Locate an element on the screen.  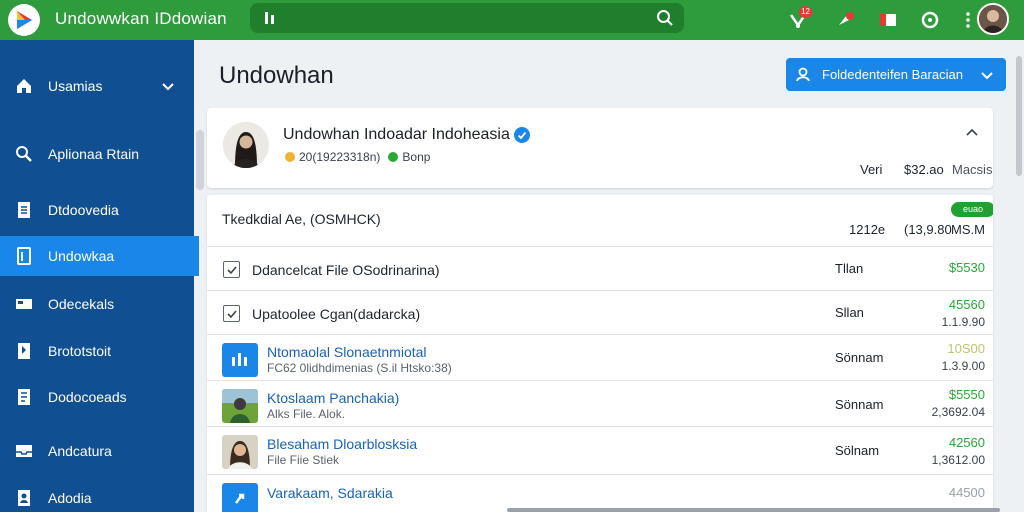
profile-meta: 20(19223318n) Bonp is located at coordinates (357, 157).